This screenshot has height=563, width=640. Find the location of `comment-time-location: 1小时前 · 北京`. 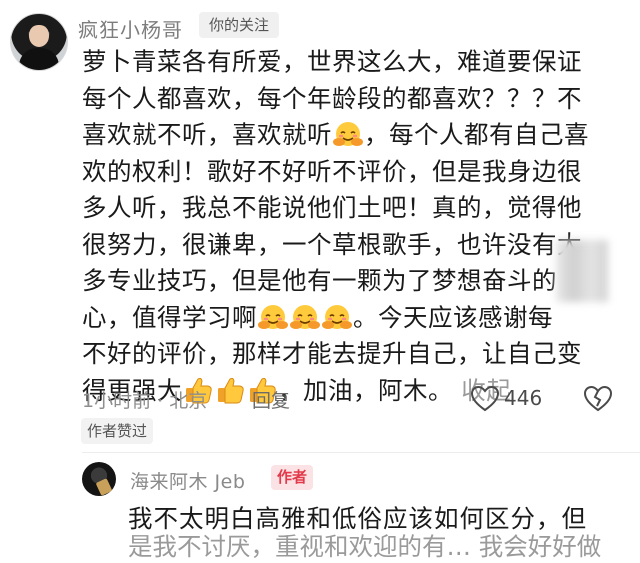

comment-time-location: 1小时前 · 北京 is located at coordinates (145, 401).